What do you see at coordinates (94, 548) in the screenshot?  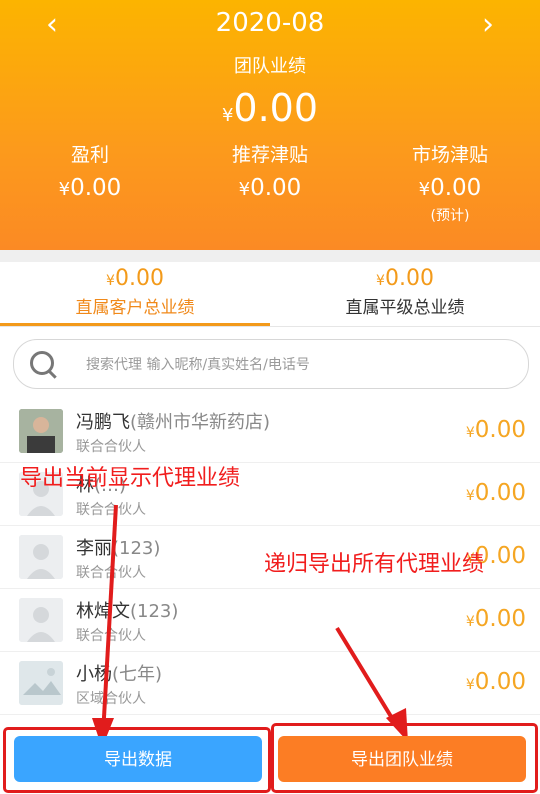 I see `agent-nickname: 李丽` at bounding box center [94, 548].